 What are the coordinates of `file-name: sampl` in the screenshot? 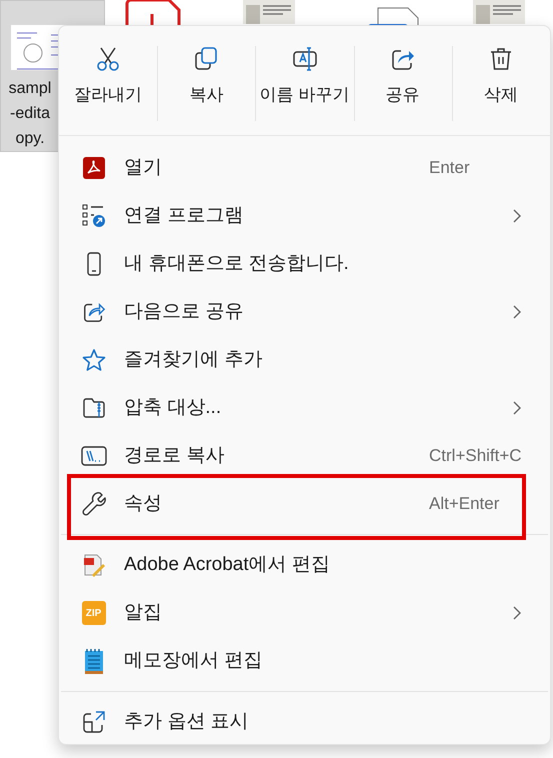 It's located at (30, 89).